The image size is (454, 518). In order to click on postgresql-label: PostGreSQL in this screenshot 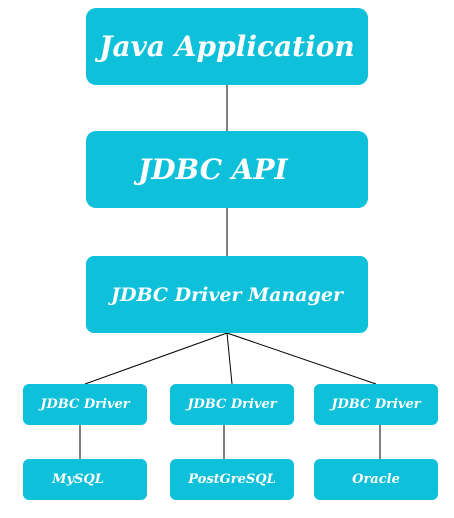, I will do `click(232, 479)`.